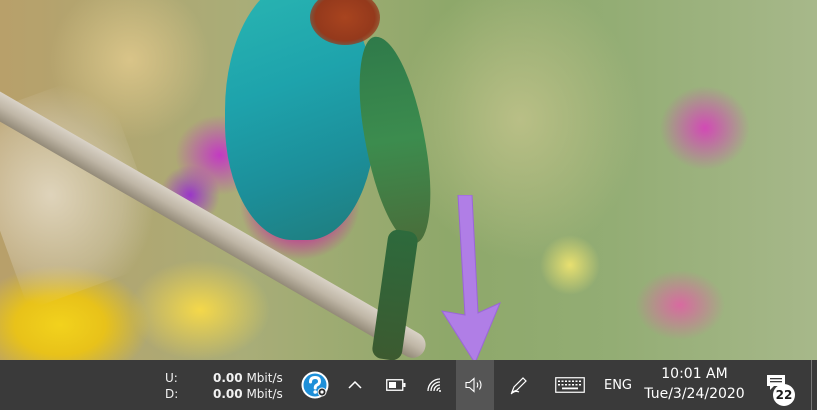  What do you see at coordinates (171, 386) in the screenshot?
I see `network-meter-labels: U: D:` at bounding box center [171, 386].